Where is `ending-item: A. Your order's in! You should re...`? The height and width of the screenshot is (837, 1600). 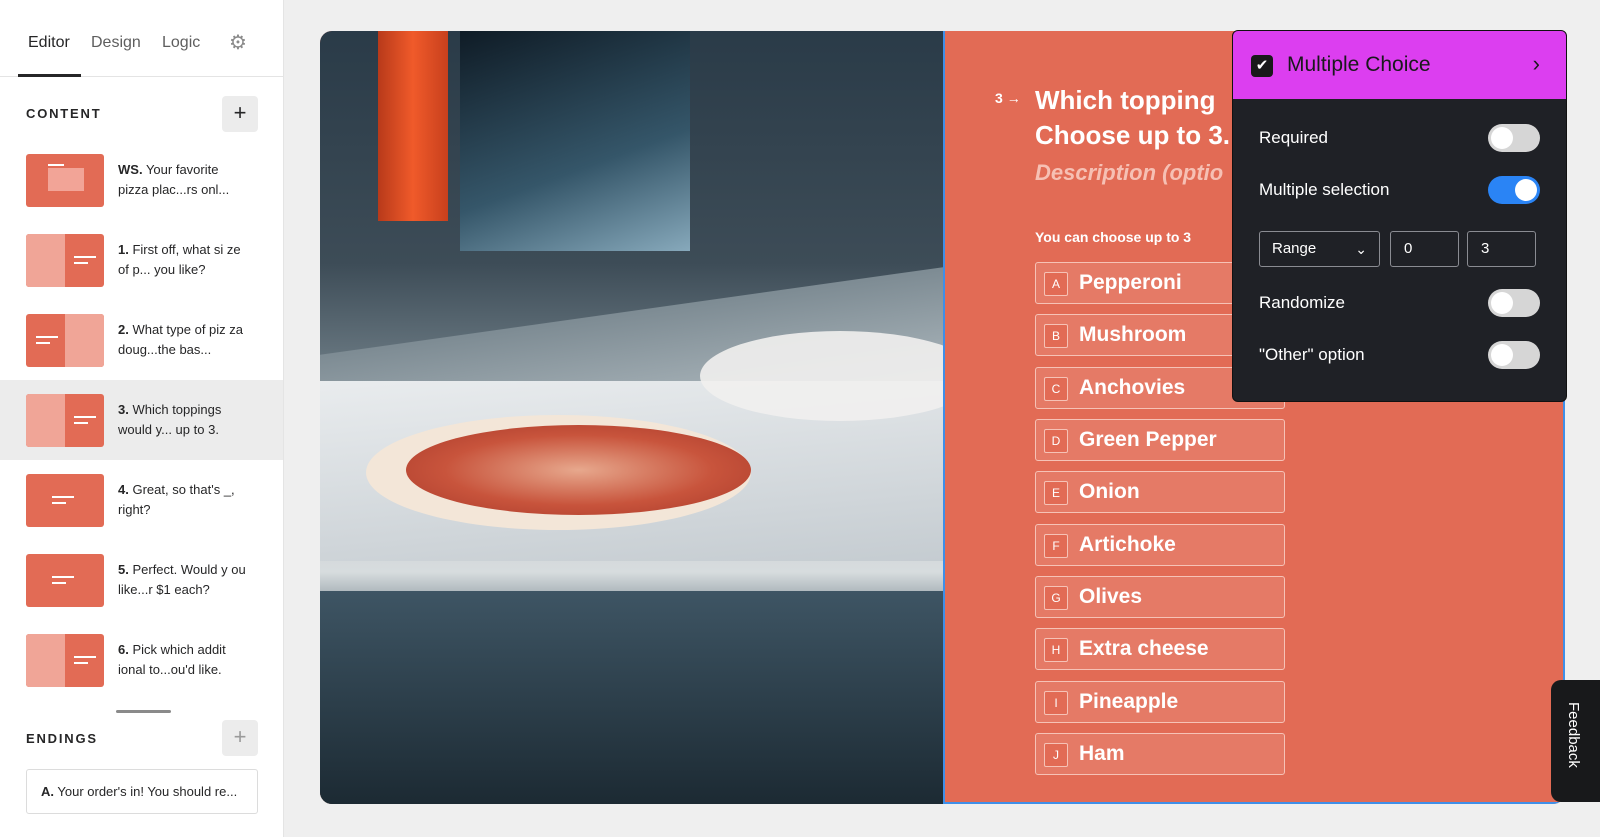 ending-item: A. Your order's in! You should re... is located at coordinates (142, 791).